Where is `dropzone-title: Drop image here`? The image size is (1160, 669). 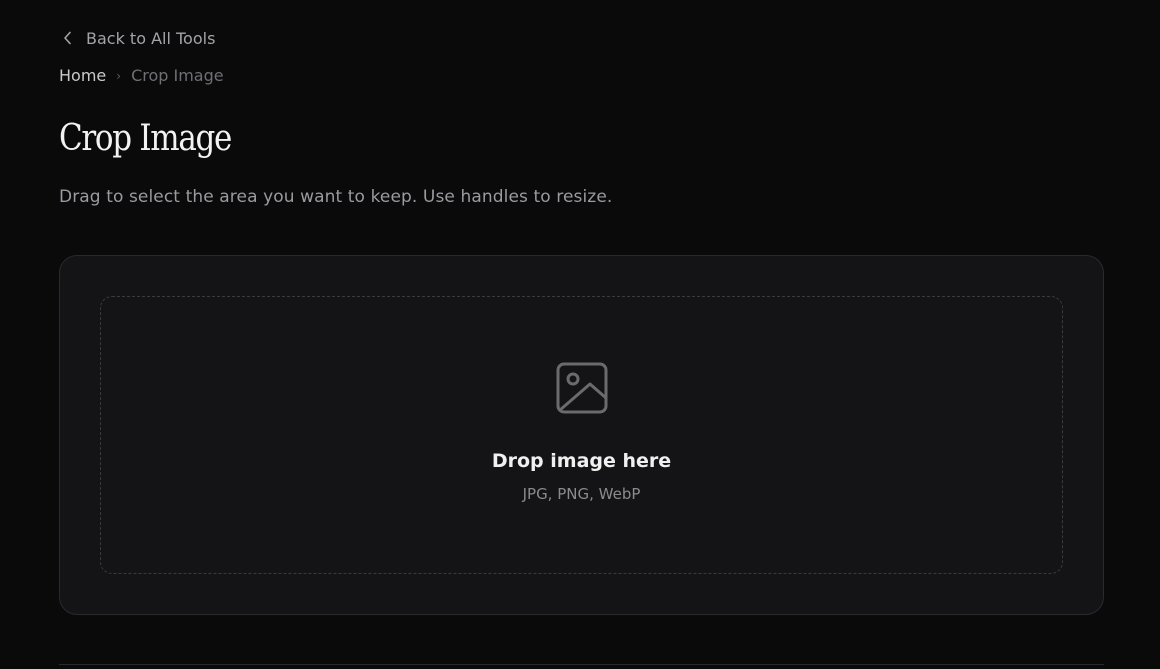 dropzone-title: Drop image here is located at coordinates (581, 461).